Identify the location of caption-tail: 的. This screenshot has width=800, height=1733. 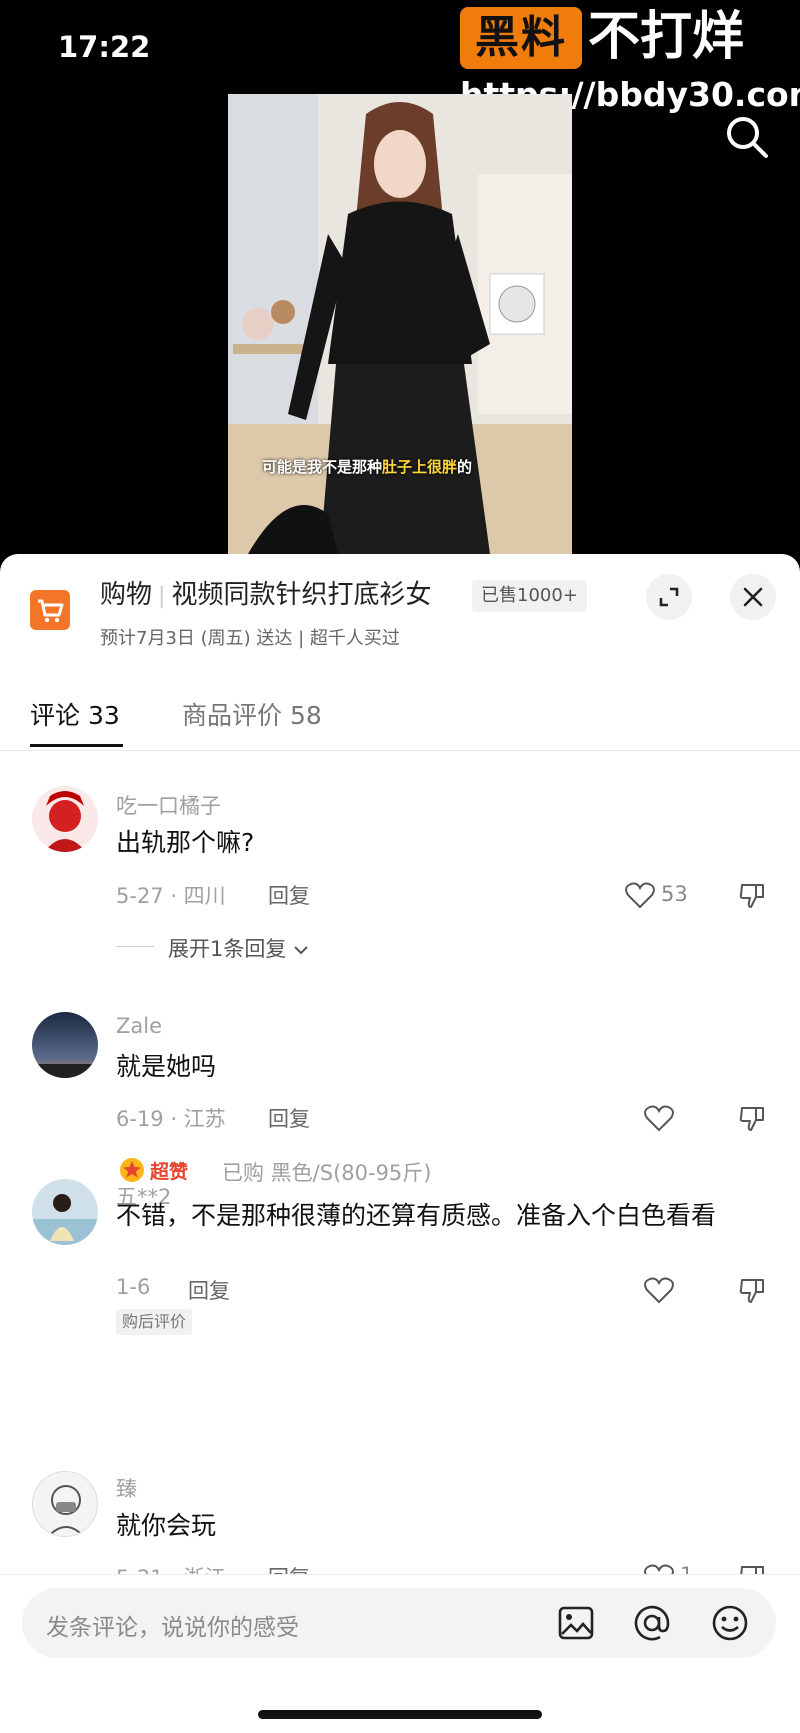
(465, 467).